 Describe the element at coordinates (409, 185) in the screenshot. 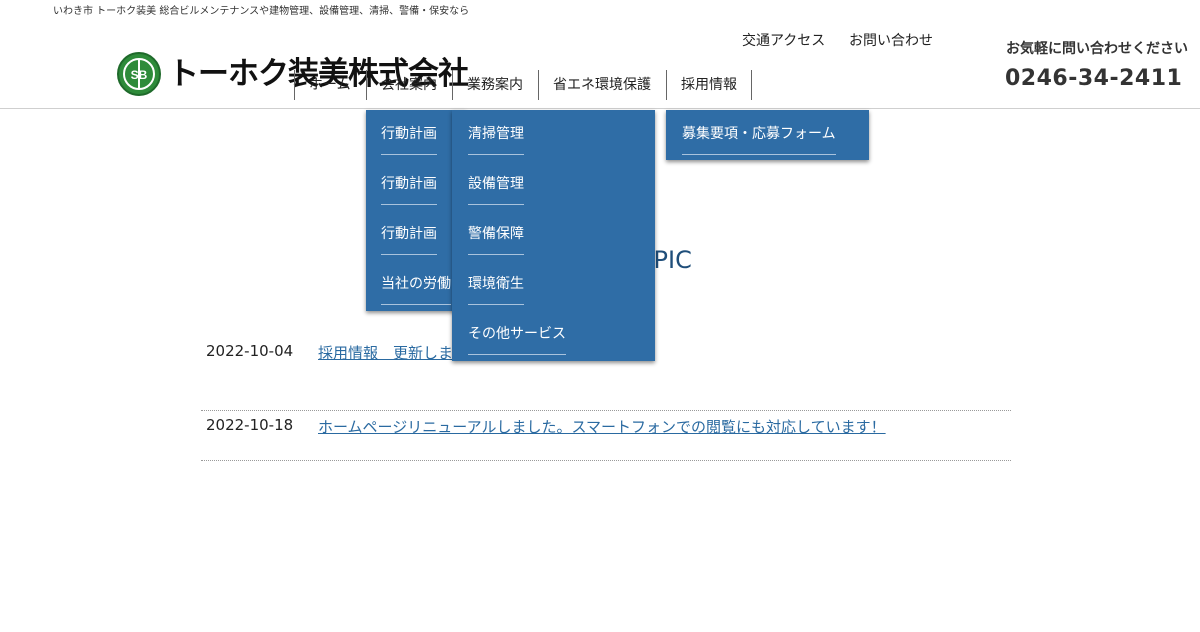

I see `dropdown-item-action-plan-2: 行動計画` at that location.